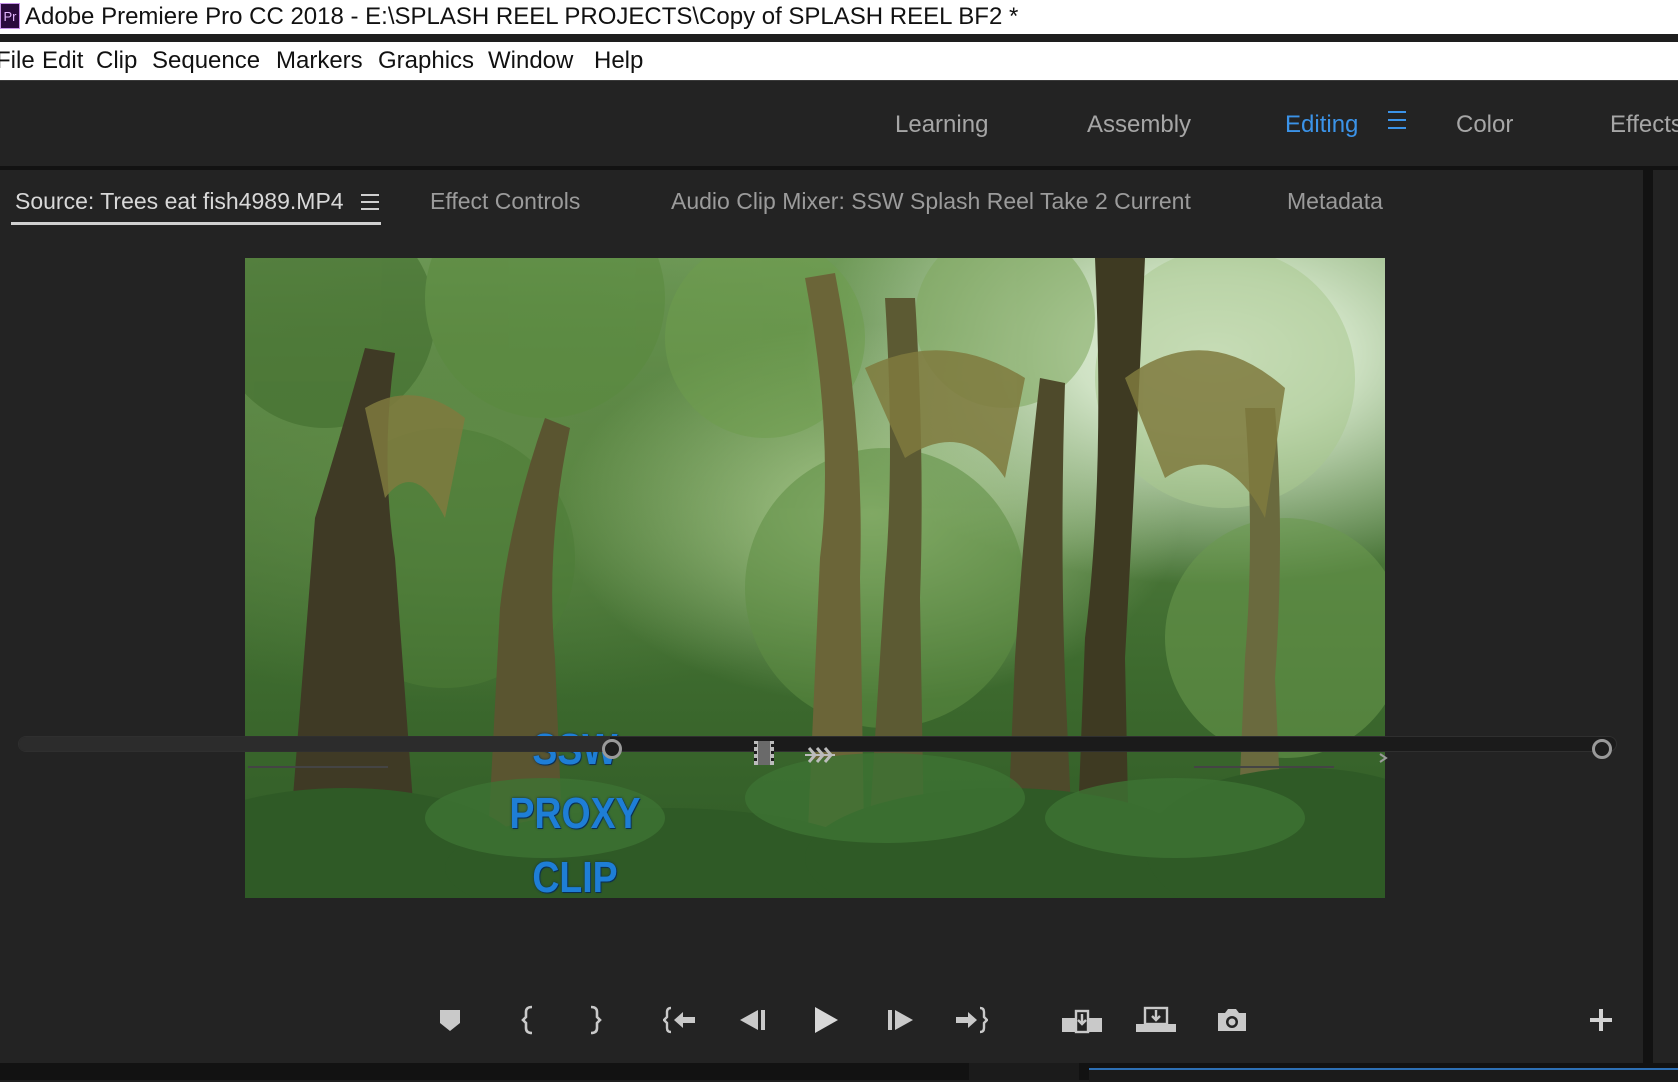  I want to click on step-back-icon, so click(752, 1020).